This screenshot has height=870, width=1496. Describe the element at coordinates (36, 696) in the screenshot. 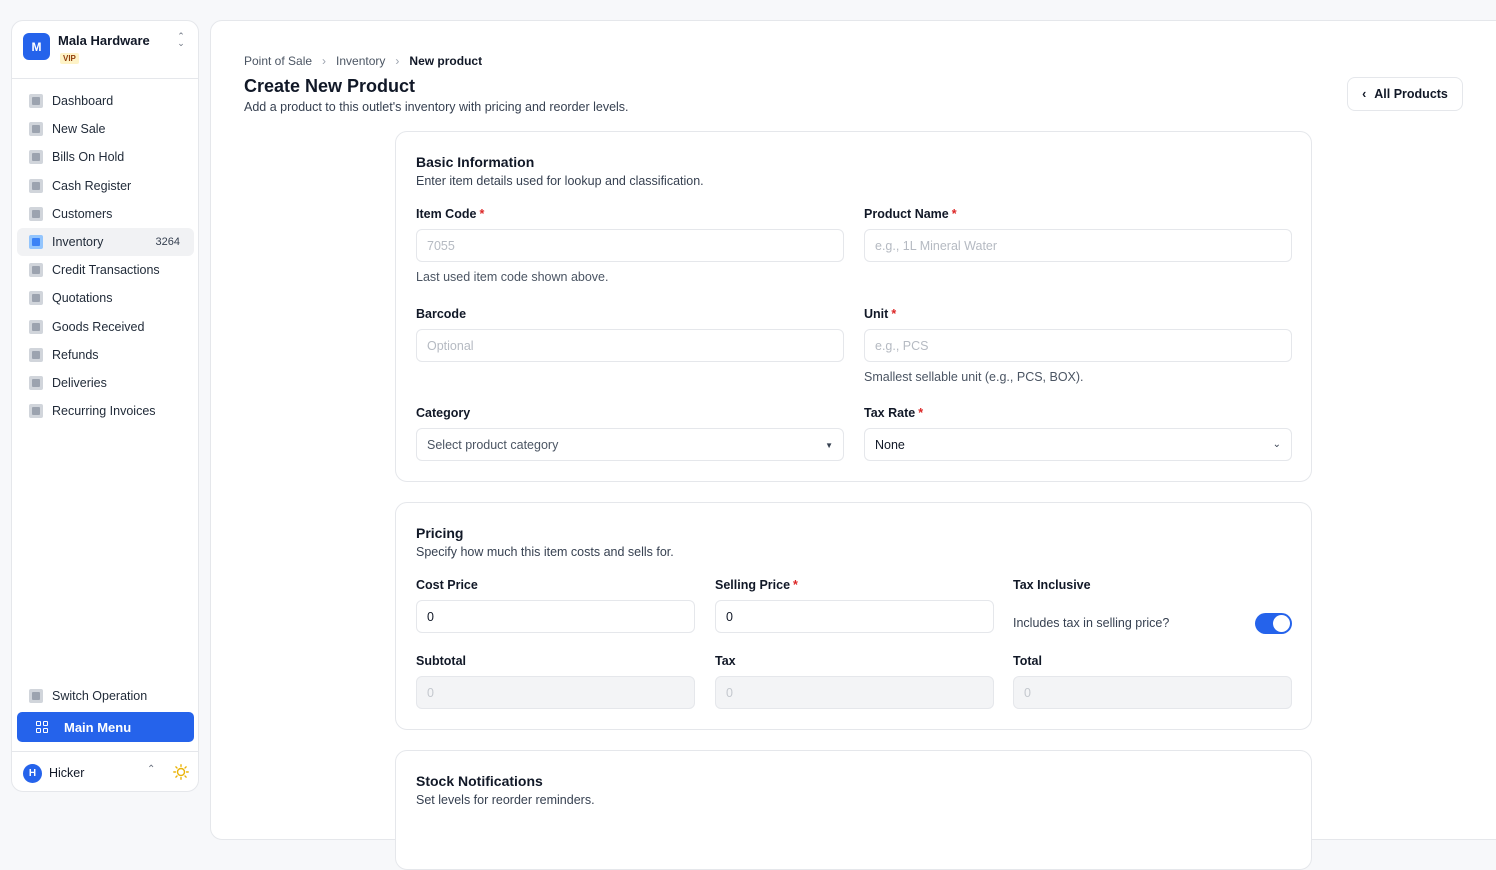

I see `switch-operation-icon` at that location.